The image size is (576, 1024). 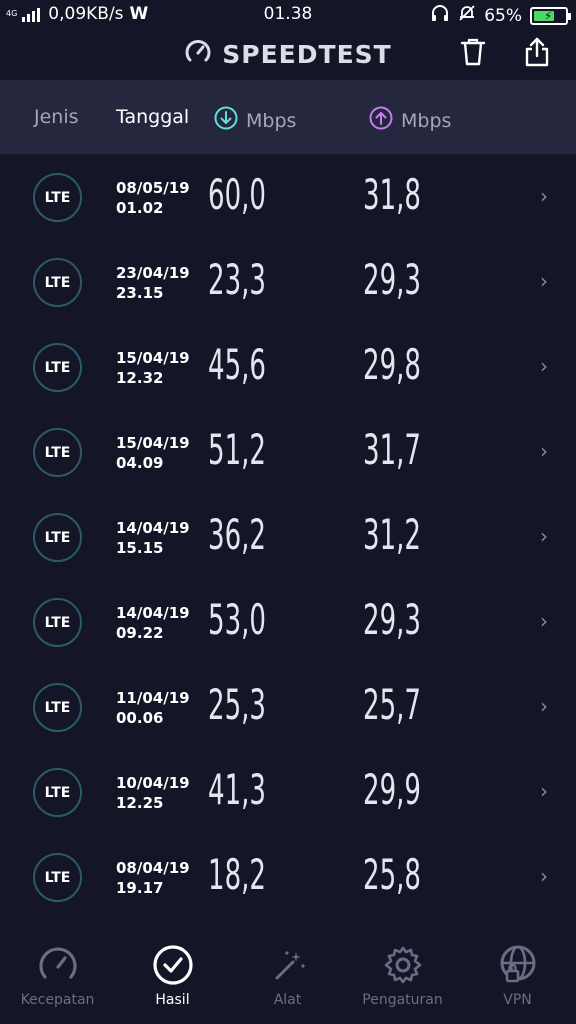 I want to click on sort-by-date: Tanggal, so click(x=152, y=117).